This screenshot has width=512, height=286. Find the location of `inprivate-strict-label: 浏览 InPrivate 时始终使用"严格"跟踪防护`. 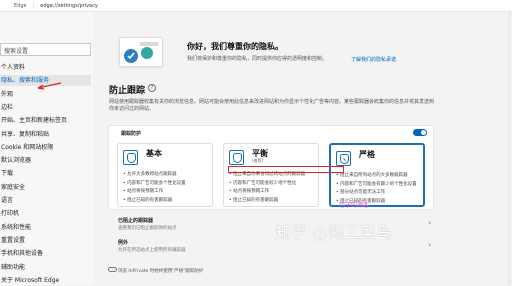

inprivate-strict-label: 浏览 InPrivate 时始终使用"严格"跟踪防护 is located at coordinates (161, 271).